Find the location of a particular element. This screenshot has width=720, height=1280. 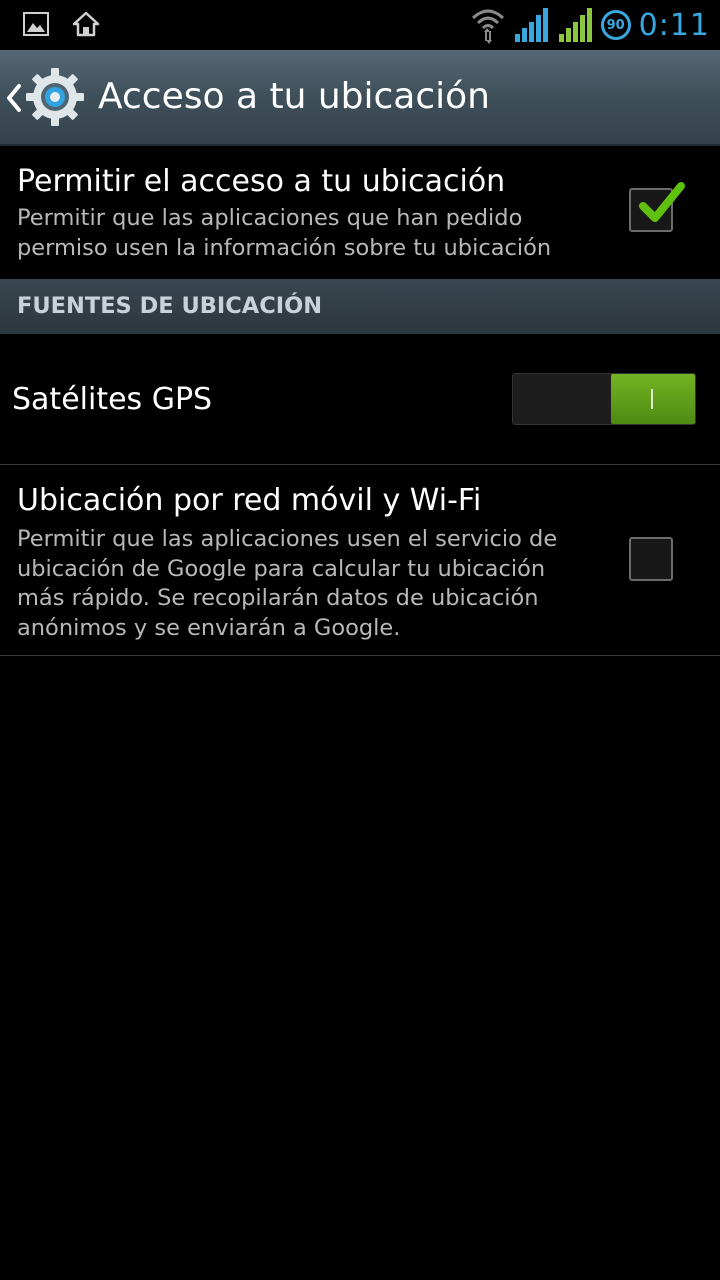

toggle-on-indicator is located at coordinates (652, 399).